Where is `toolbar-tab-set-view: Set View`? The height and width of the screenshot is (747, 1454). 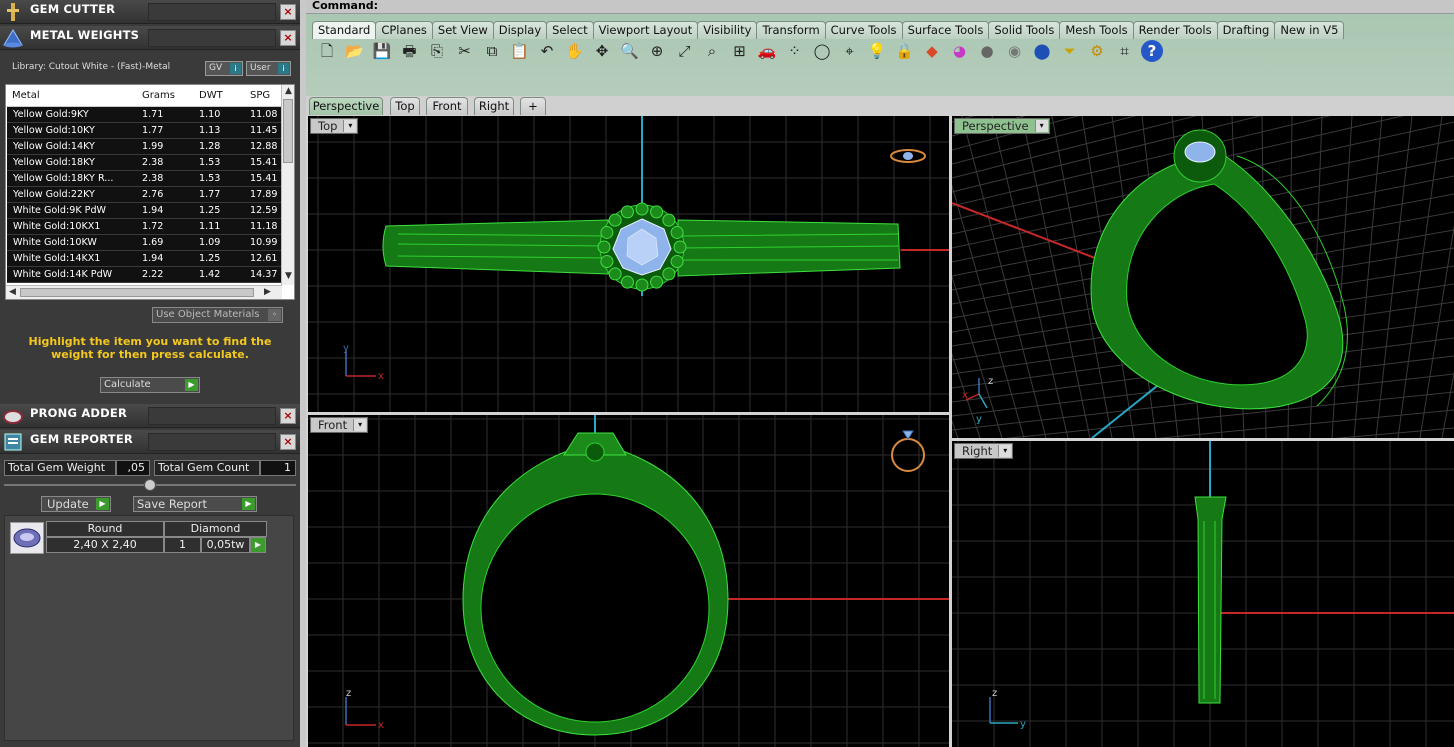 toolbar-tab-set-view: Set View is located at coordinates (462, 30).